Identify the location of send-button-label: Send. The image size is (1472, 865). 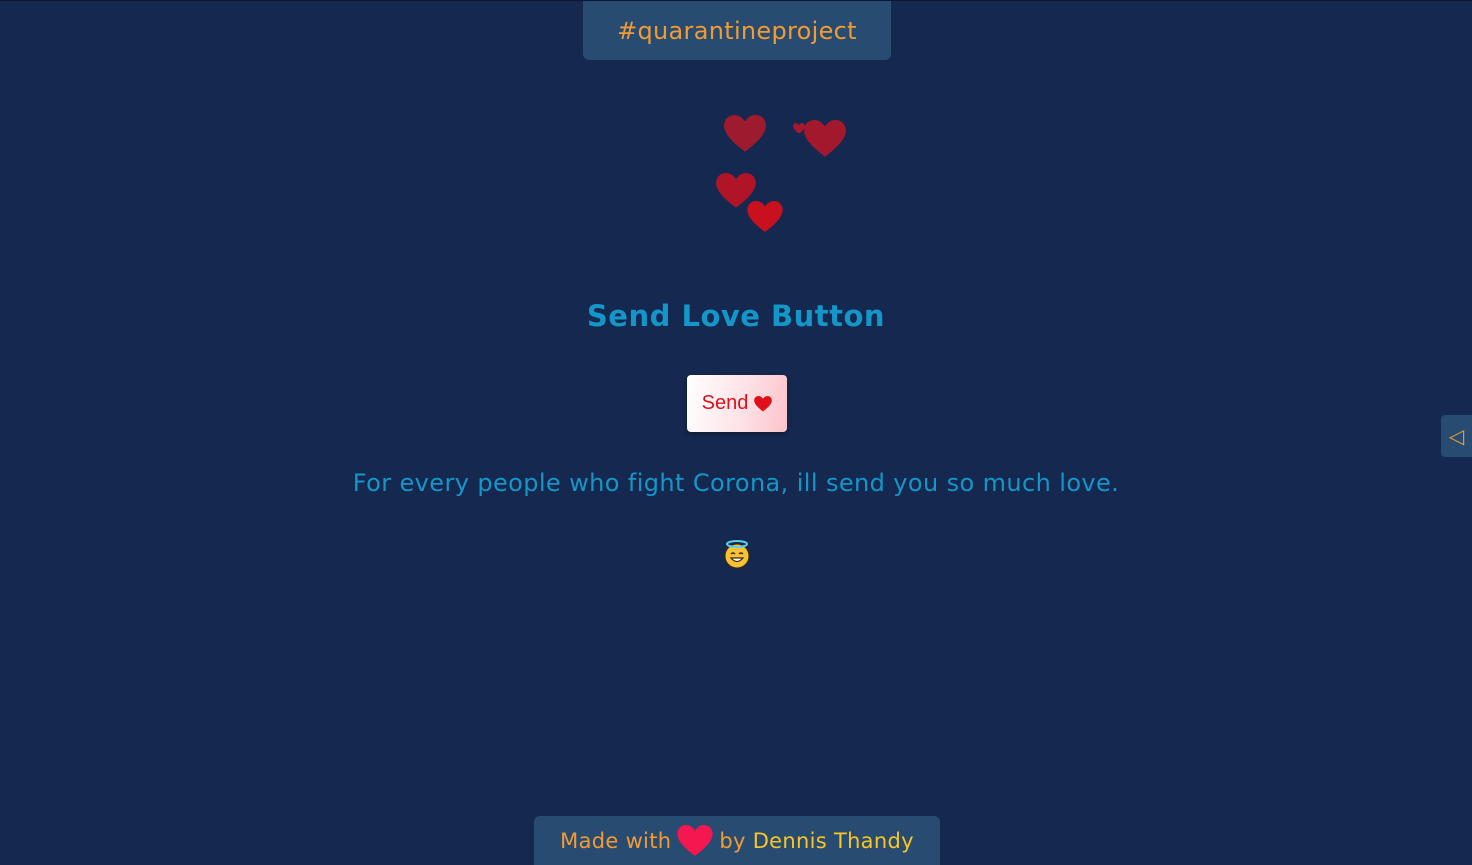
(725, 403).